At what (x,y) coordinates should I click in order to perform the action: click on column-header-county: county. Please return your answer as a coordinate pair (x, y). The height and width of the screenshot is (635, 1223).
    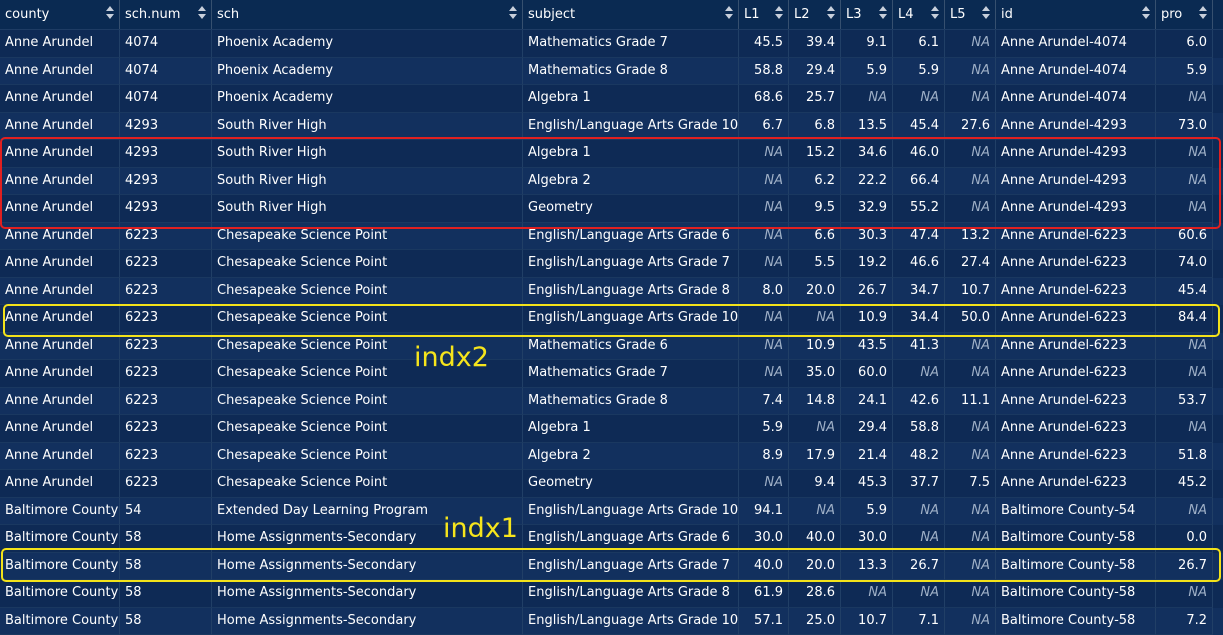
    Looking at the image, I should click on (60, 14).